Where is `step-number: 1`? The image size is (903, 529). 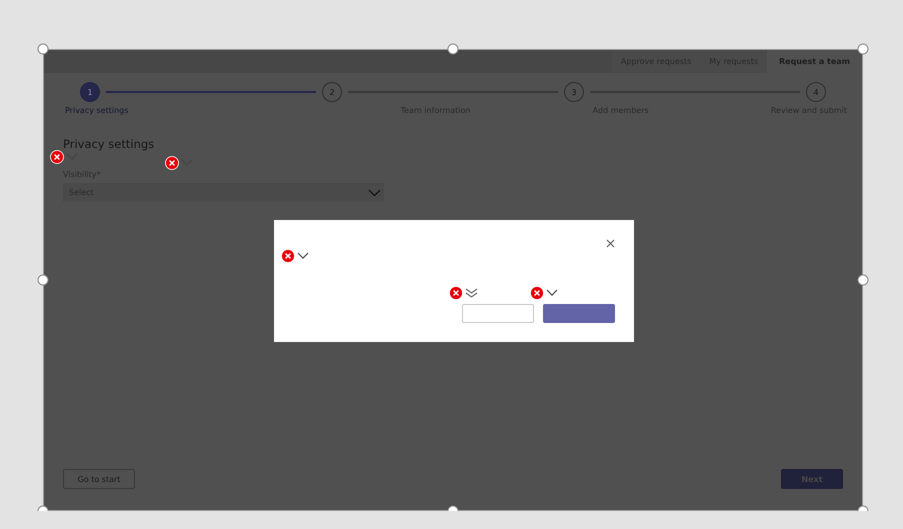
step-number: 1 is located at coordinates (90, 92).